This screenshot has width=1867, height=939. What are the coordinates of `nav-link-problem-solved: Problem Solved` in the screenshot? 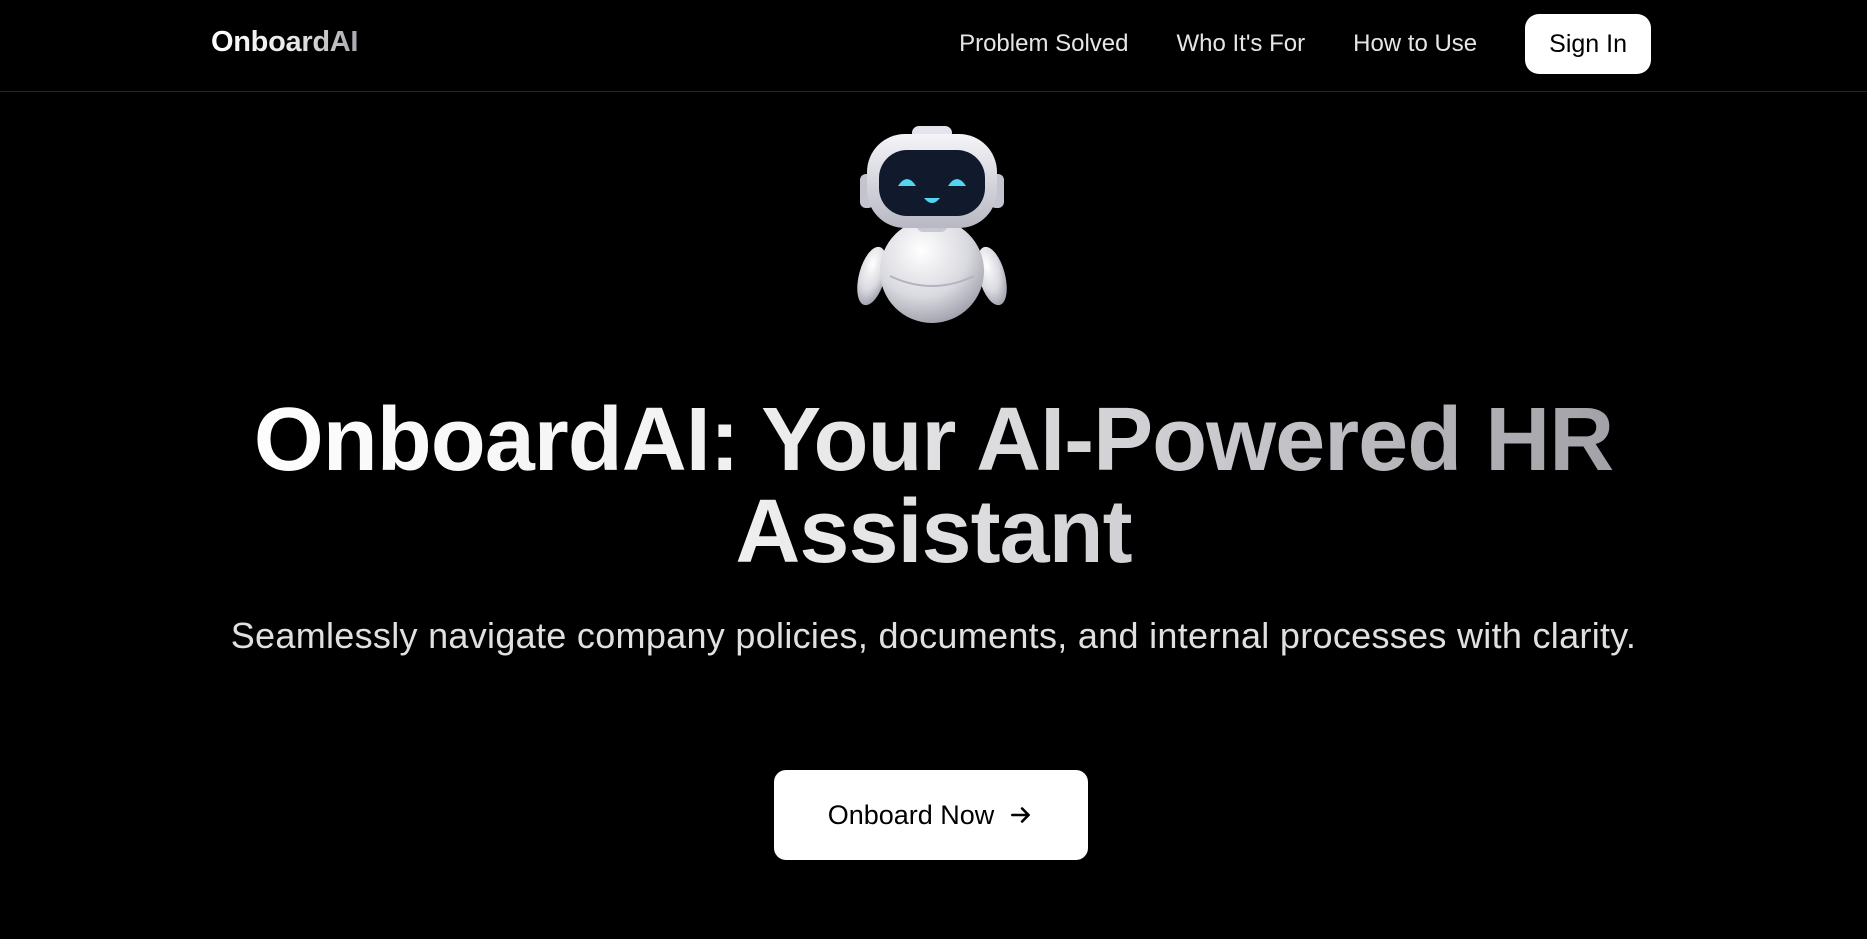 It's located at (1043, 44).